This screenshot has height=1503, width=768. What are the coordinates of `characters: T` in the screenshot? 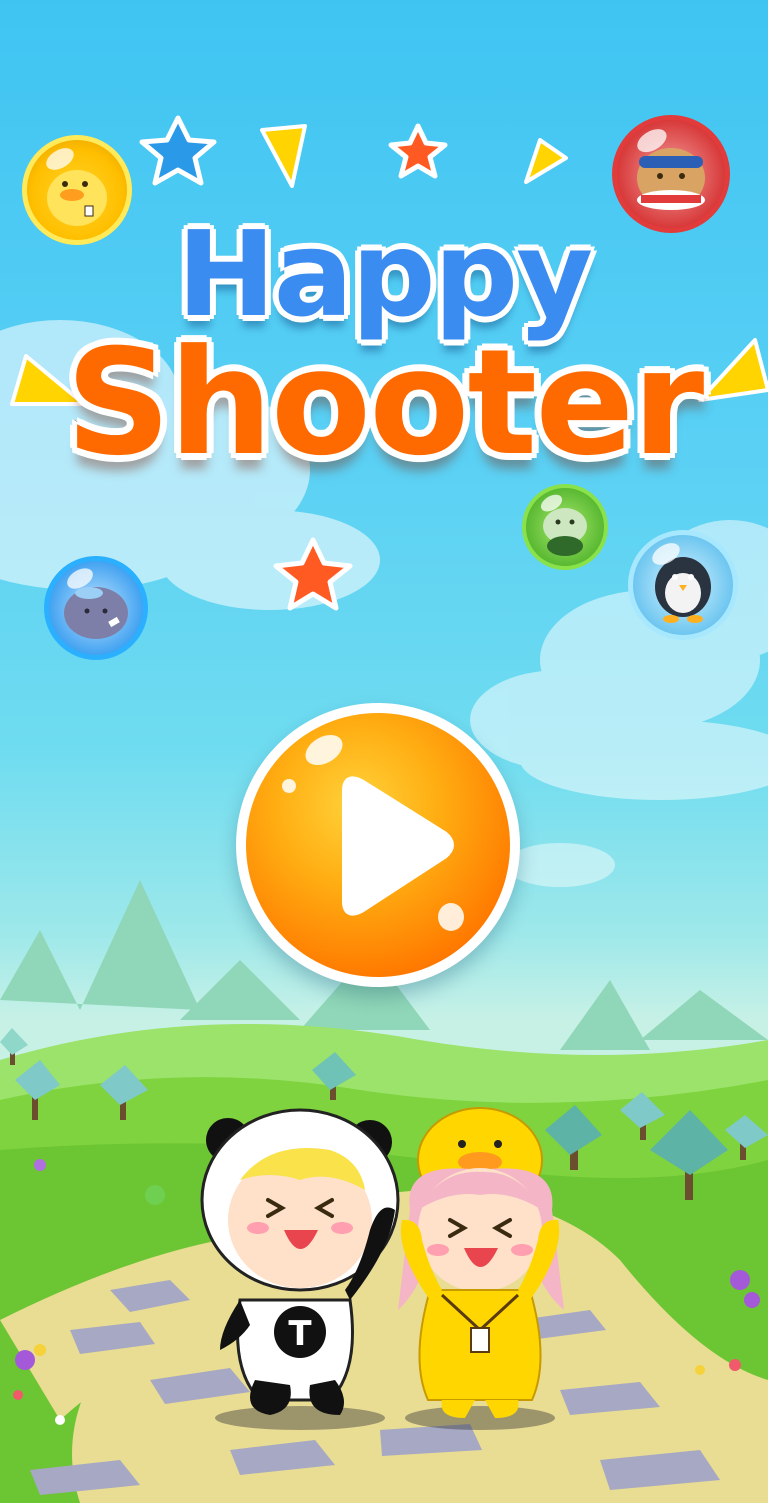 It's located at (382, 1268).